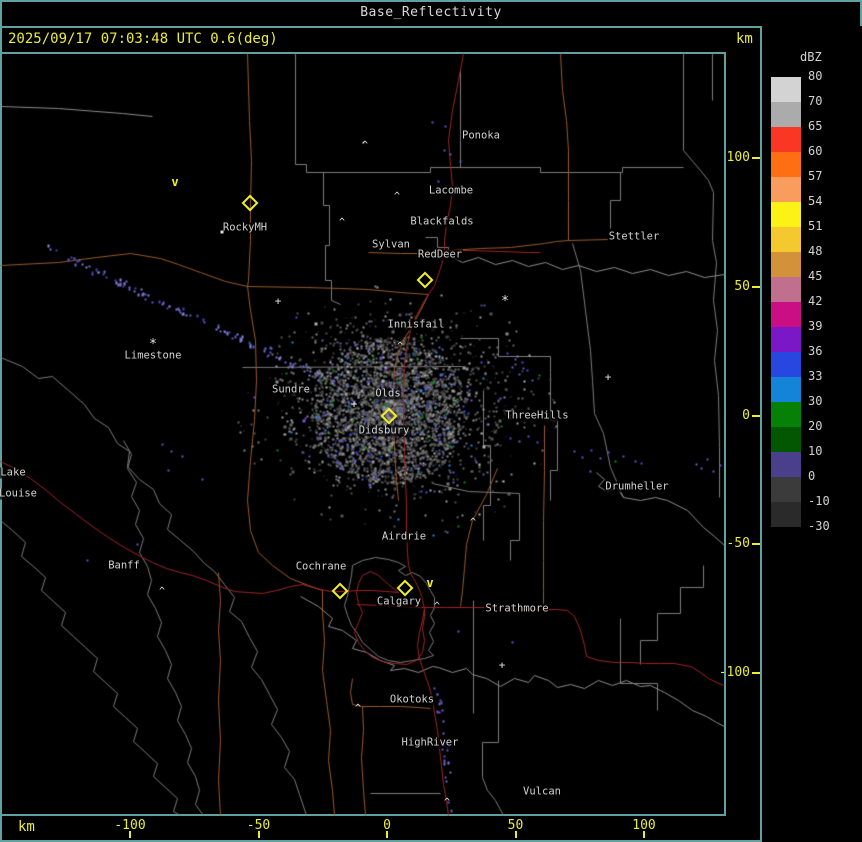 This screenshot has height=842, width=862. Describe the element at coordinates (537, 415) in the screenshot. I see `city-label-threehills: ThreeHills` at that location.